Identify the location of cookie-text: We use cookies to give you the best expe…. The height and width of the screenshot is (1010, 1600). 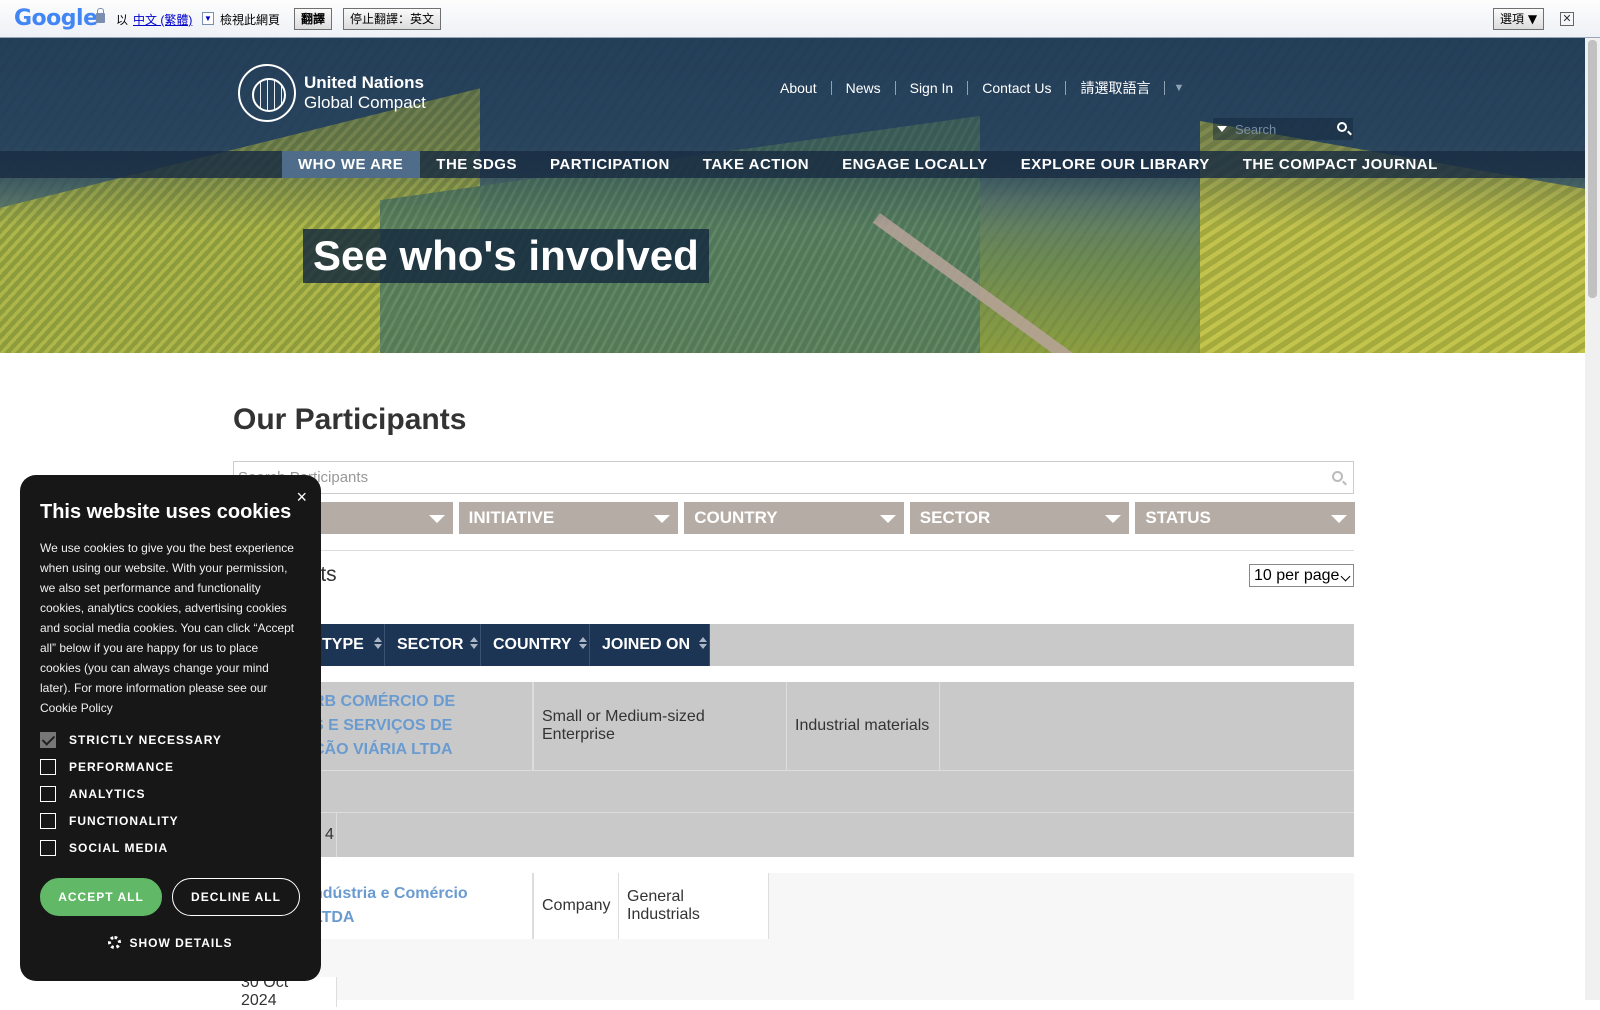
(167, 628).